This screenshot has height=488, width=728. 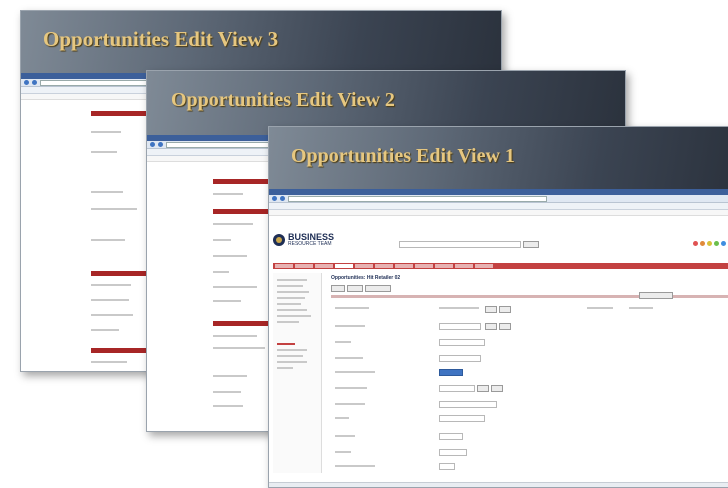 I want to click on url-field, so click(x=417, y=198).